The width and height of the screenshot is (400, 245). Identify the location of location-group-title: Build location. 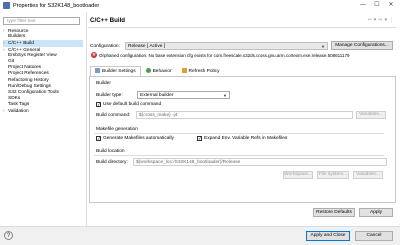
(110, 151).